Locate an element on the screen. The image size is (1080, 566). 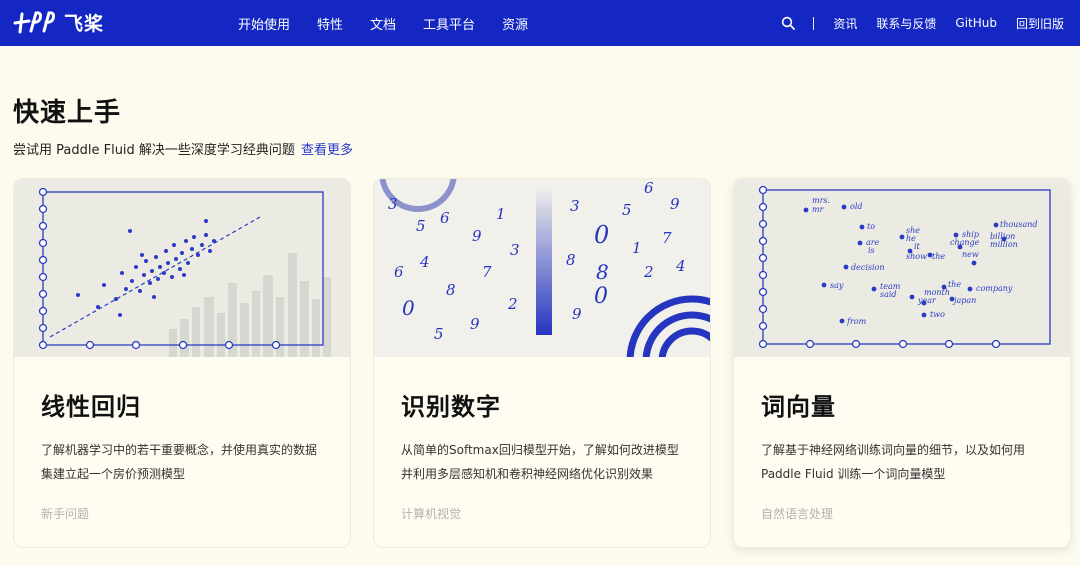
card-description-line: 并利用多层感知机和卷积神经网络优化识别效果 is located at coordinates (527, 474).